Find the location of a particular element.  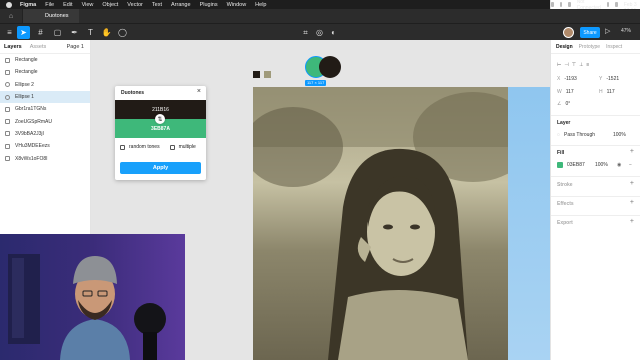

random-tones-checkbox is located at coordinates (122, 147).